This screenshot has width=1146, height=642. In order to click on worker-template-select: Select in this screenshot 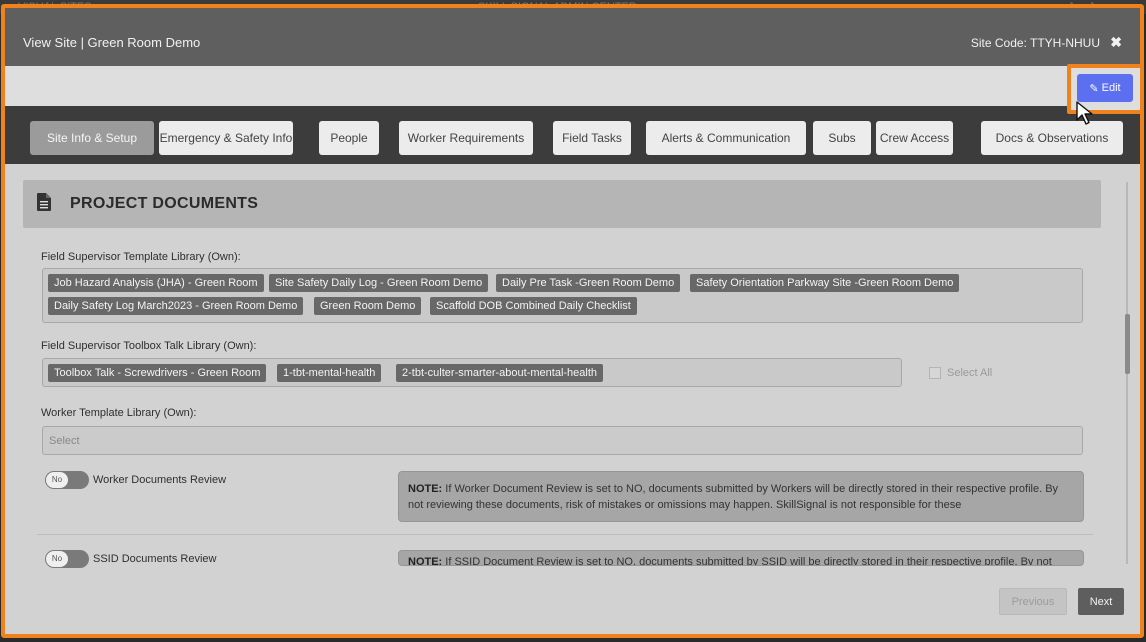, I will do `click(562, 440)`.